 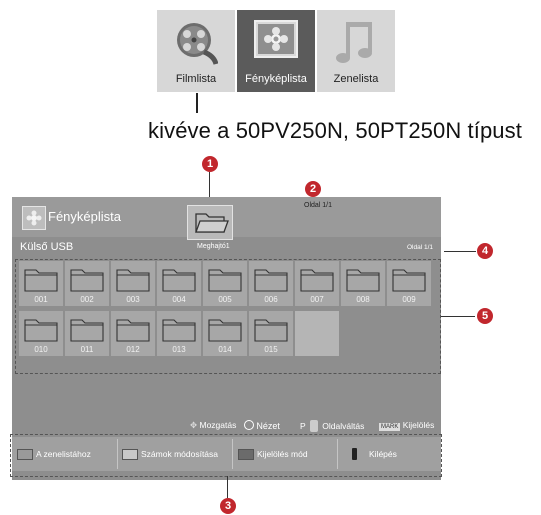 What do you see at coordinates (34, 218) in the screenshot?
I see `photo-list-icon` at bounding box center [34, 218].